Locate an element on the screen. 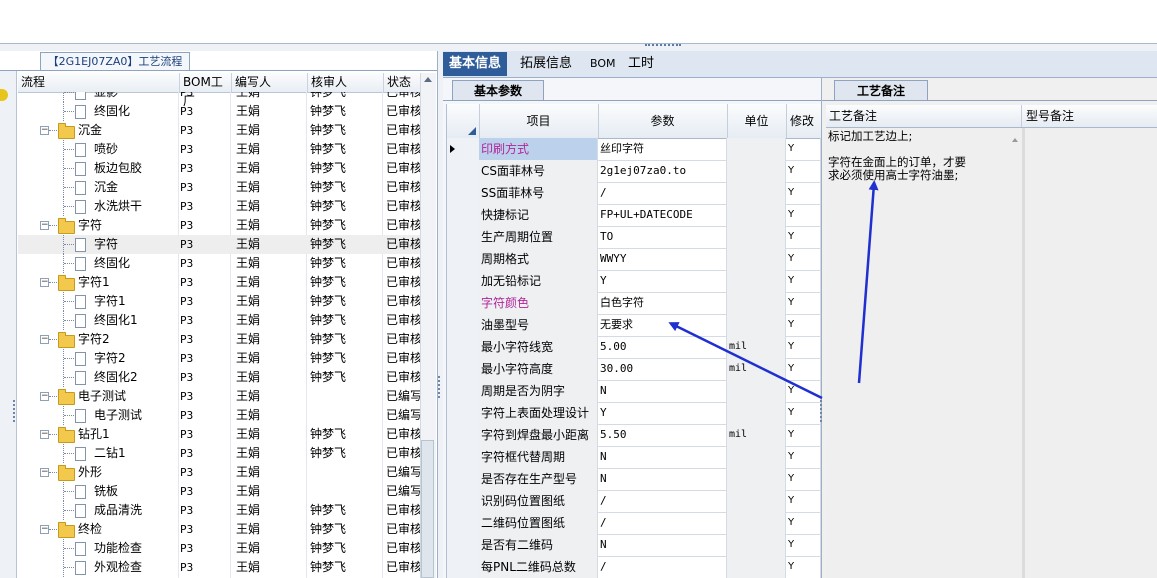 The height and width of the screenshot is (578, 1157). tree-row: 水洗烘干 P3 王娟 钟梦飞 已审核 is located at coordinates (219, 206).